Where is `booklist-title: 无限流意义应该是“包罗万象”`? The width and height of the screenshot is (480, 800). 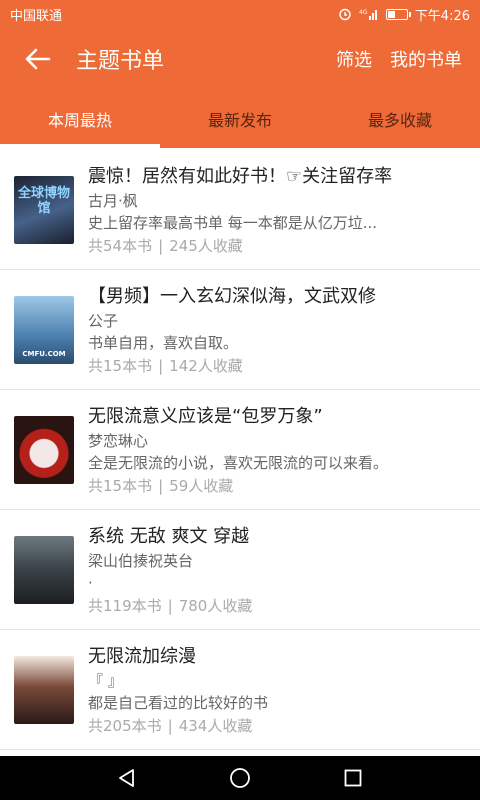
booklist-title: 无限流意义应该是“包罗万象” is located at coordinates (205, 416).